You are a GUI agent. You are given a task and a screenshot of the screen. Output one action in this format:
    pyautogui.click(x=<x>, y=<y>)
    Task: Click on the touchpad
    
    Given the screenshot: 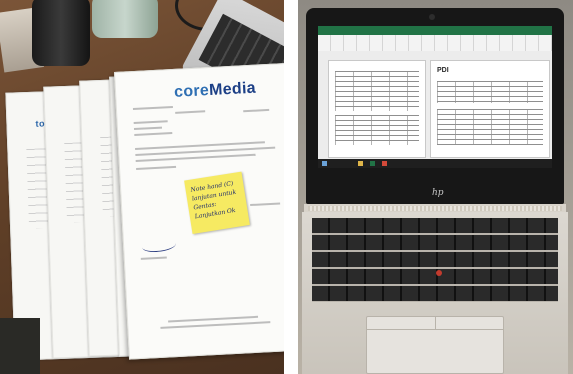 What is the action you would take?
    pyautogui.click(x=435, y=345)
    